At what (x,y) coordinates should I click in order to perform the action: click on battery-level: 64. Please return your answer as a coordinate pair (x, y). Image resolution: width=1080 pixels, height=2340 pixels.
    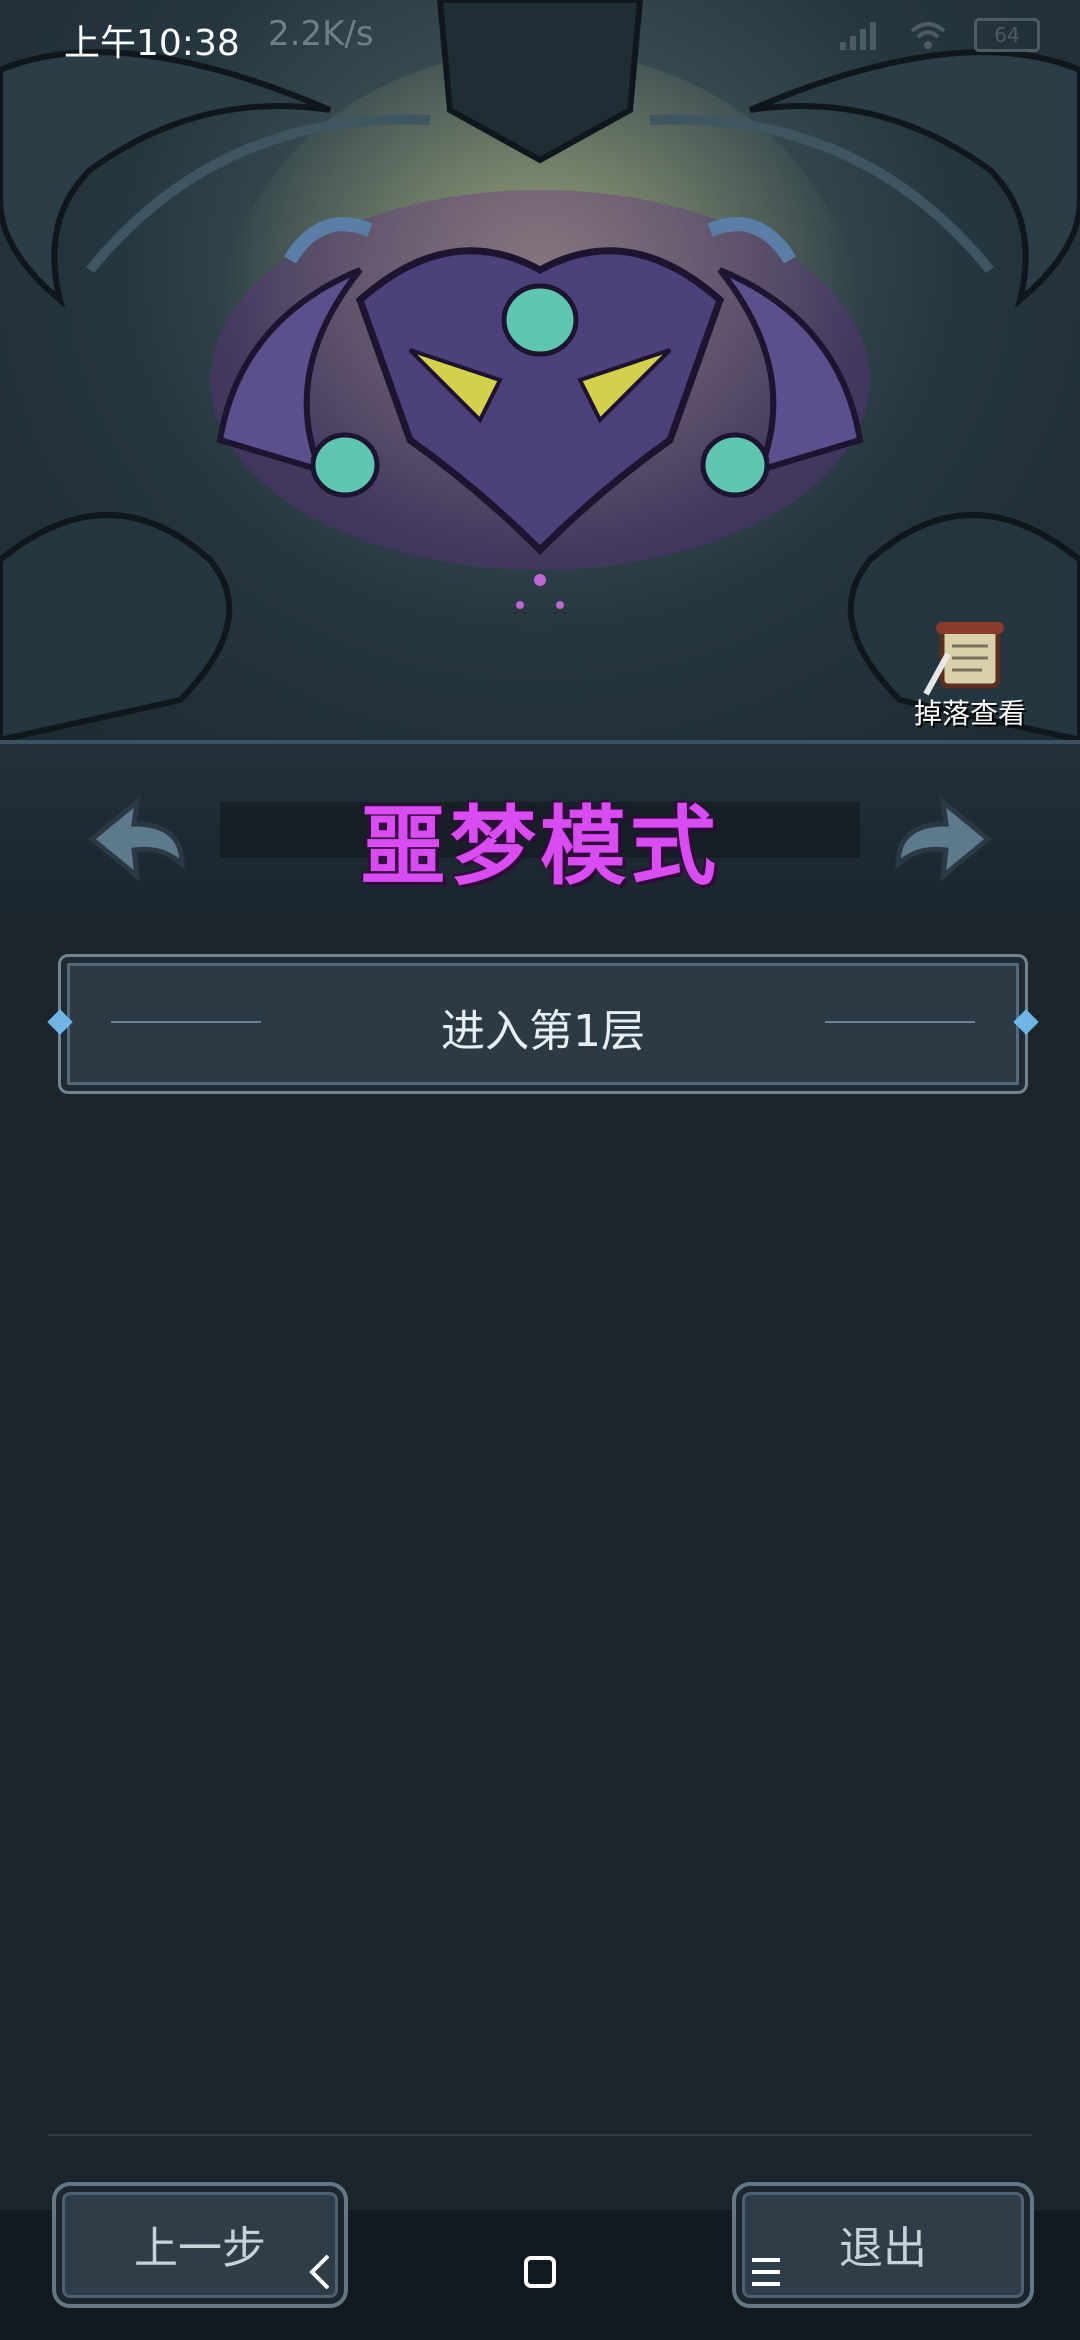
    Looking at the image, I should click on (1007, 35).